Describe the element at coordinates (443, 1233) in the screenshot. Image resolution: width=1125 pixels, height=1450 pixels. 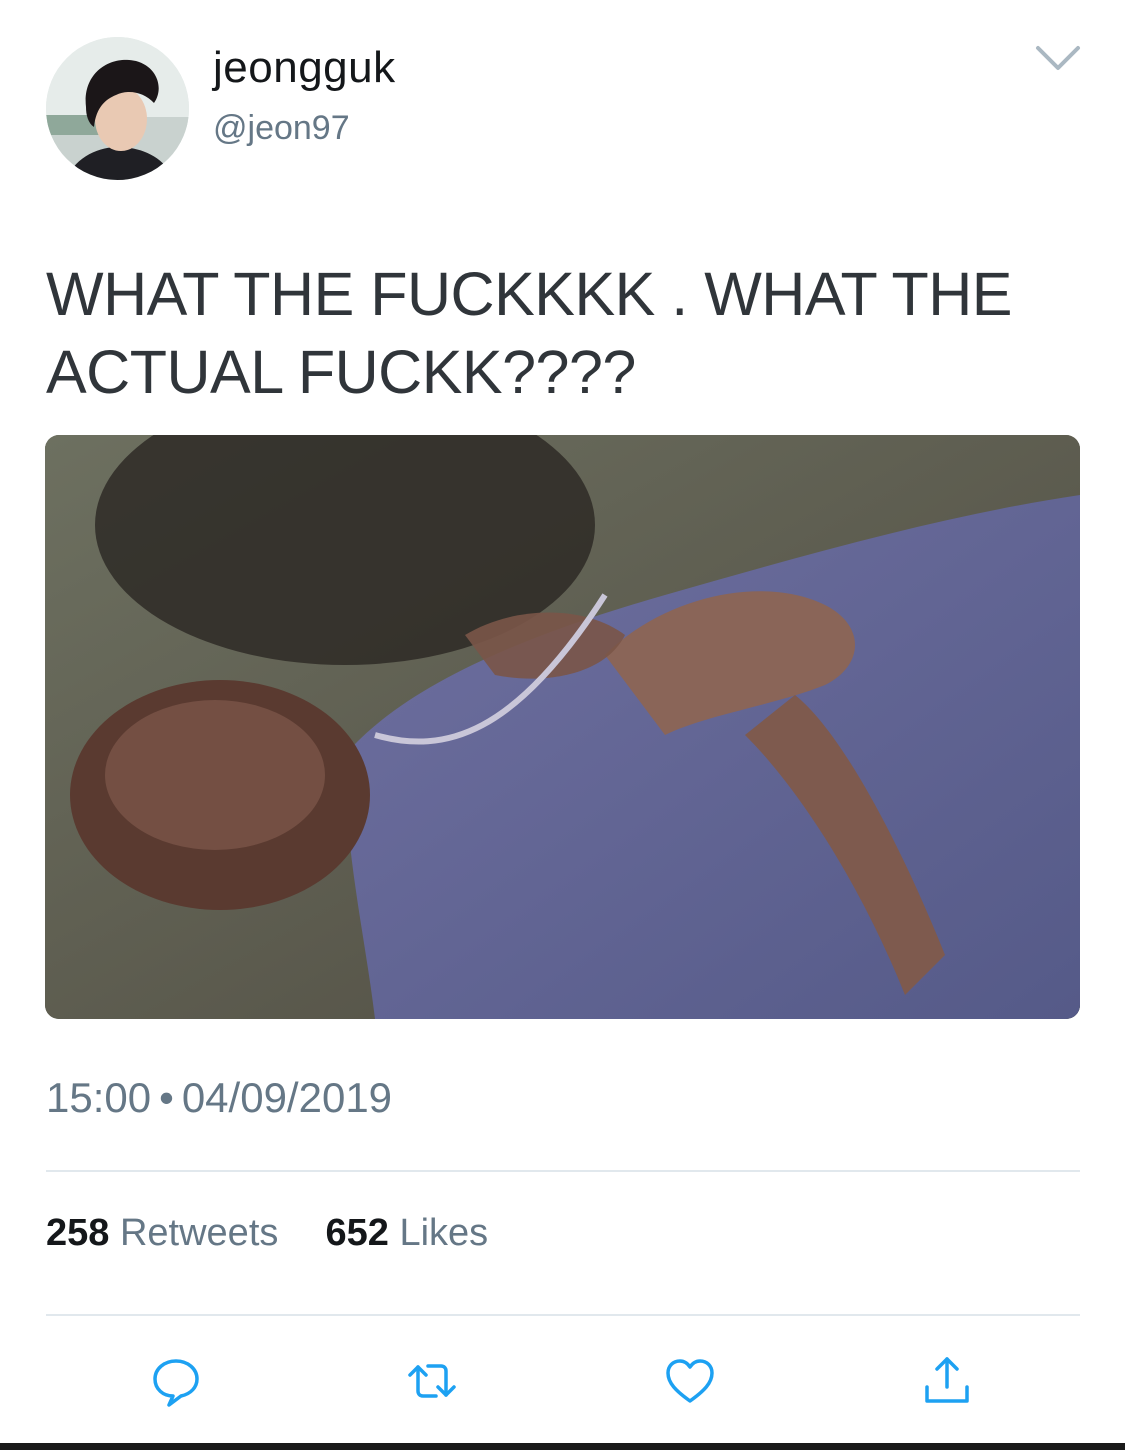
I see `likes-label: Likes` at that location.